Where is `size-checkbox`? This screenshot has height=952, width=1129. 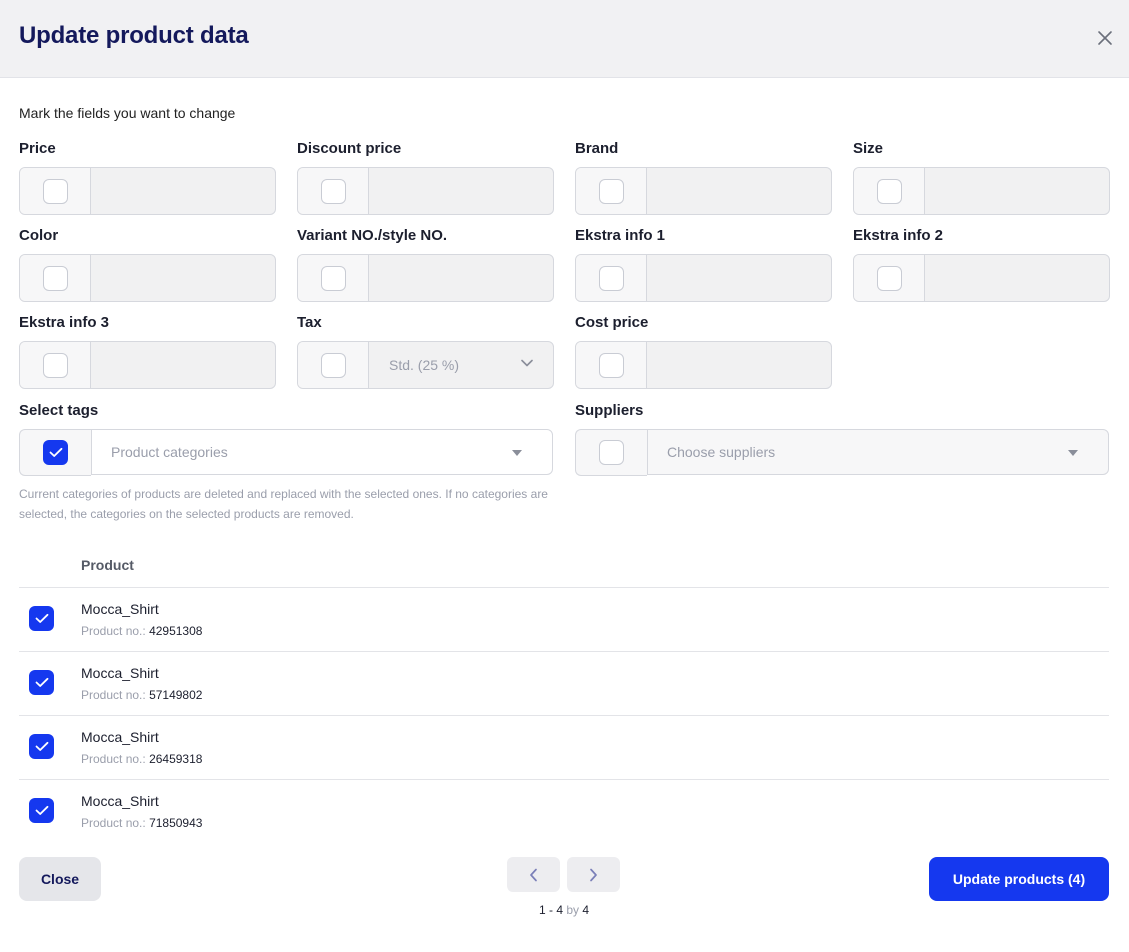 size-checkbox is located at coordinates (889, 191).